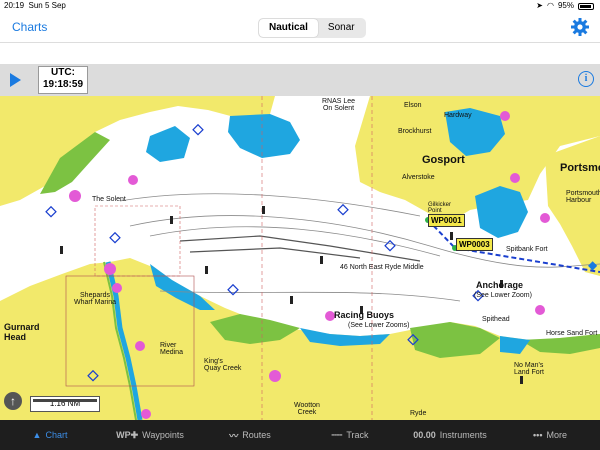 The width and height of the screenshot is (600, 450). Describe the element at coordinates (586, 79) in the screenshot. I see `info-icon: i` at that location.